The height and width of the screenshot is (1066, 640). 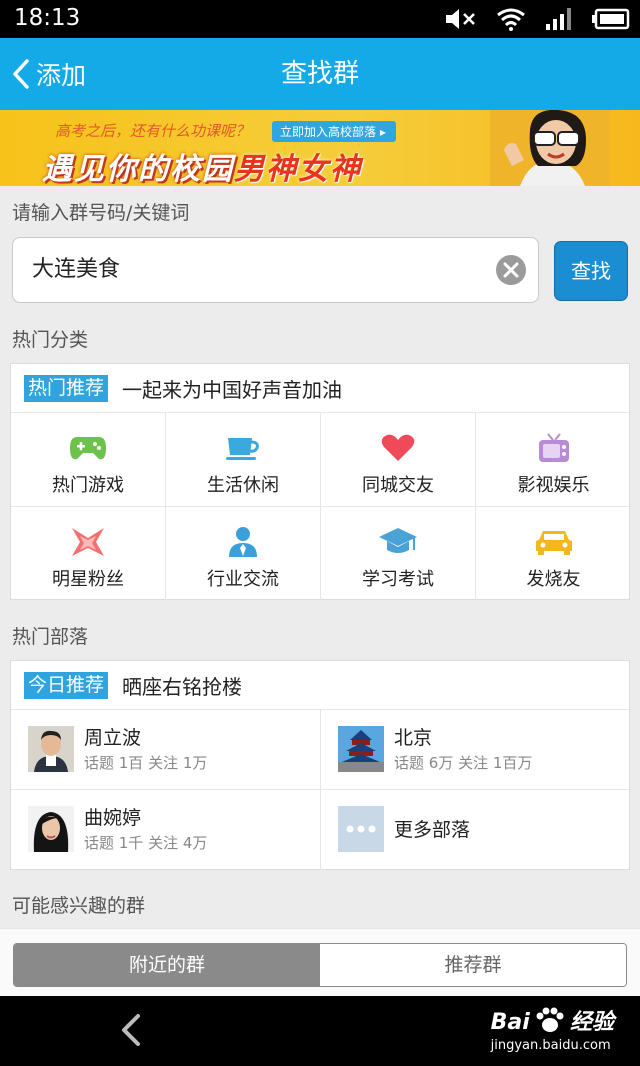 What do you see at coordinates (558, 19) in the screenshot?
I see `signal-icon` at bounding box center [558, 19].